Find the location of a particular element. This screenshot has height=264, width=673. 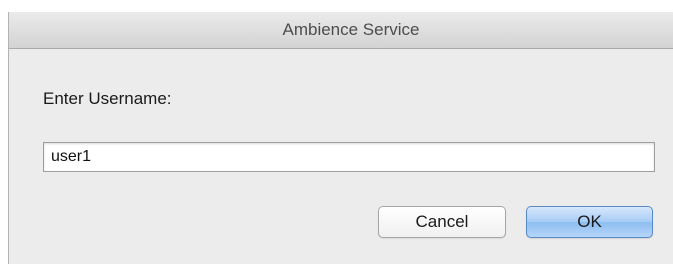

username-prompt-label: Enter Username: is located at coordinates (107, 98).